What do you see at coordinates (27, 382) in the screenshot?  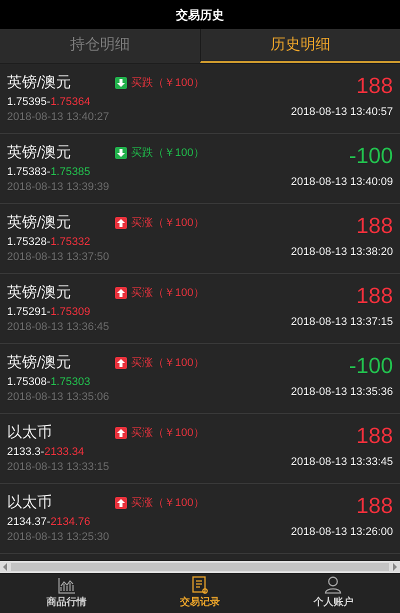 I see `open-price: 1.75308` at bounding box center [27, 382].